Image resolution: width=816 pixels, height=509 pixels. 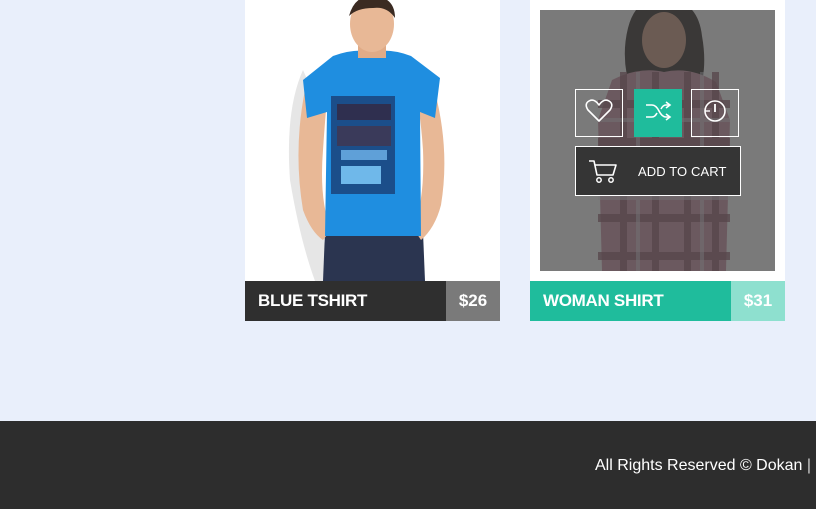 I want to click on product-label-bar: BLUE TSHIRT $26, so click(x=372, y=301).